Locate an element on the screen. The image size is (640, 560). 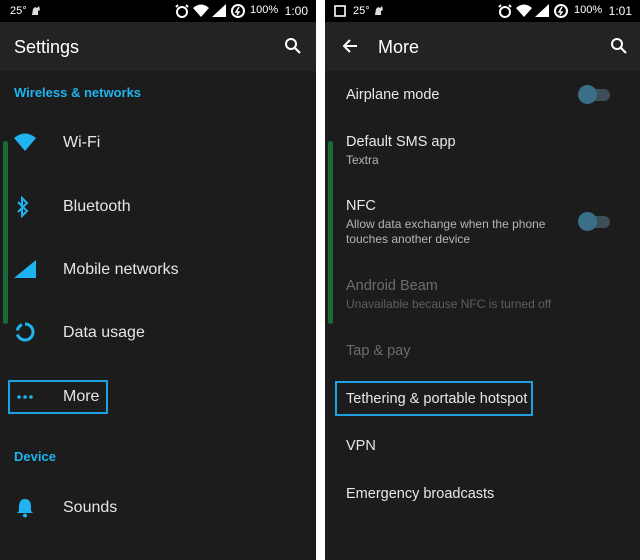
nfc-toggle is located at coordinates (594, 221).